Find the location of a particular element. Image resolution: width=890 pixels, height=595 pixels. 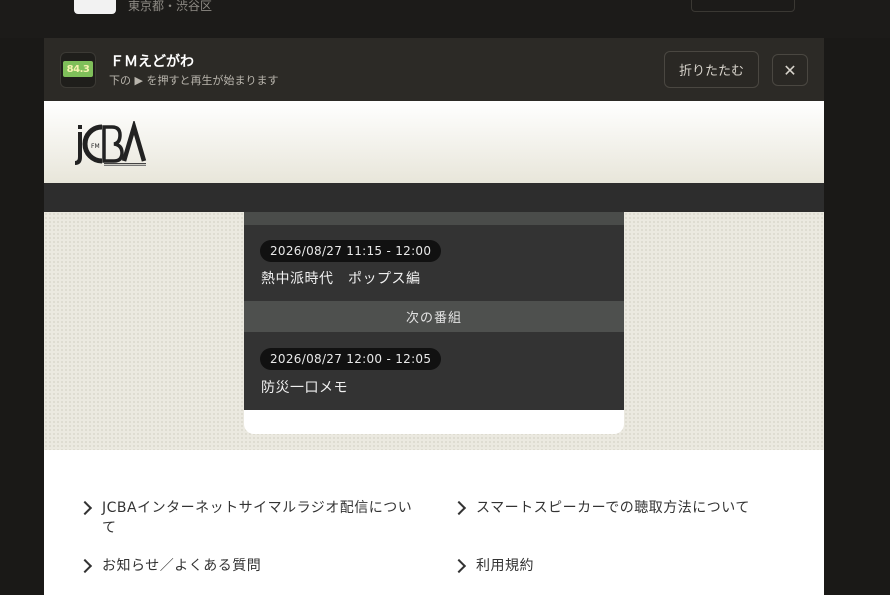

player-bar: 84.3 ＦＭえどがわ 下の ▶ を押すと再生が始まります 折りたたむ ✕ is located at coordinates (434, 69).